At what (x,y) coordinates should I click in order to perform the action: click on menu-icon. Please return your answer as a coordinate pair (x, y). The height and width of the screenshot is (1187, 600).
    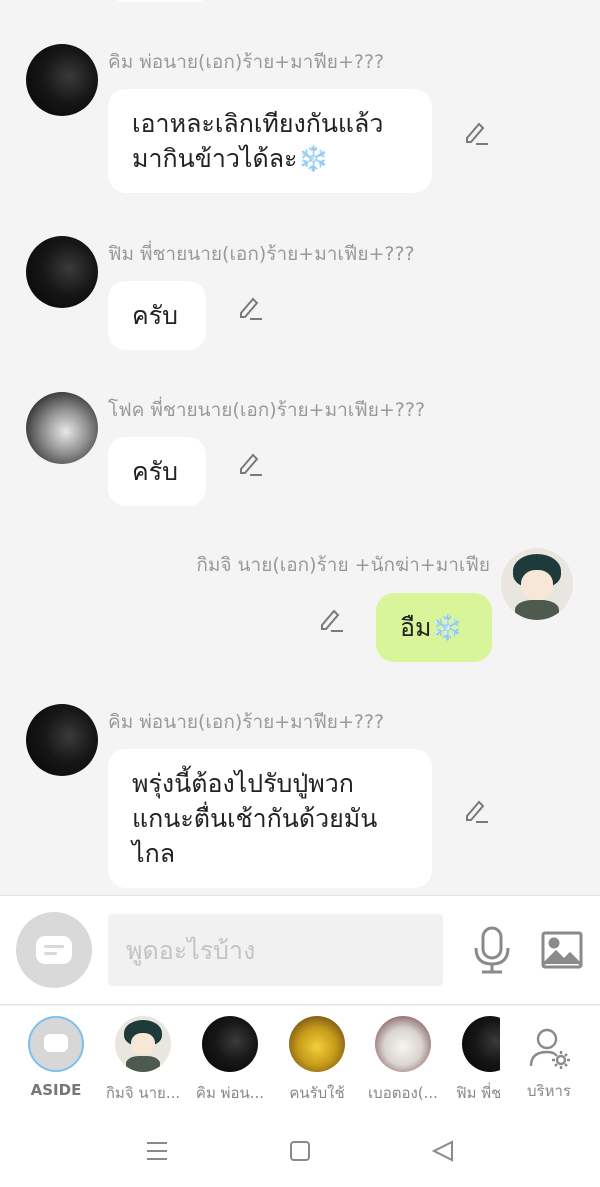
    Looking at the image, I should click on (157, 1151).